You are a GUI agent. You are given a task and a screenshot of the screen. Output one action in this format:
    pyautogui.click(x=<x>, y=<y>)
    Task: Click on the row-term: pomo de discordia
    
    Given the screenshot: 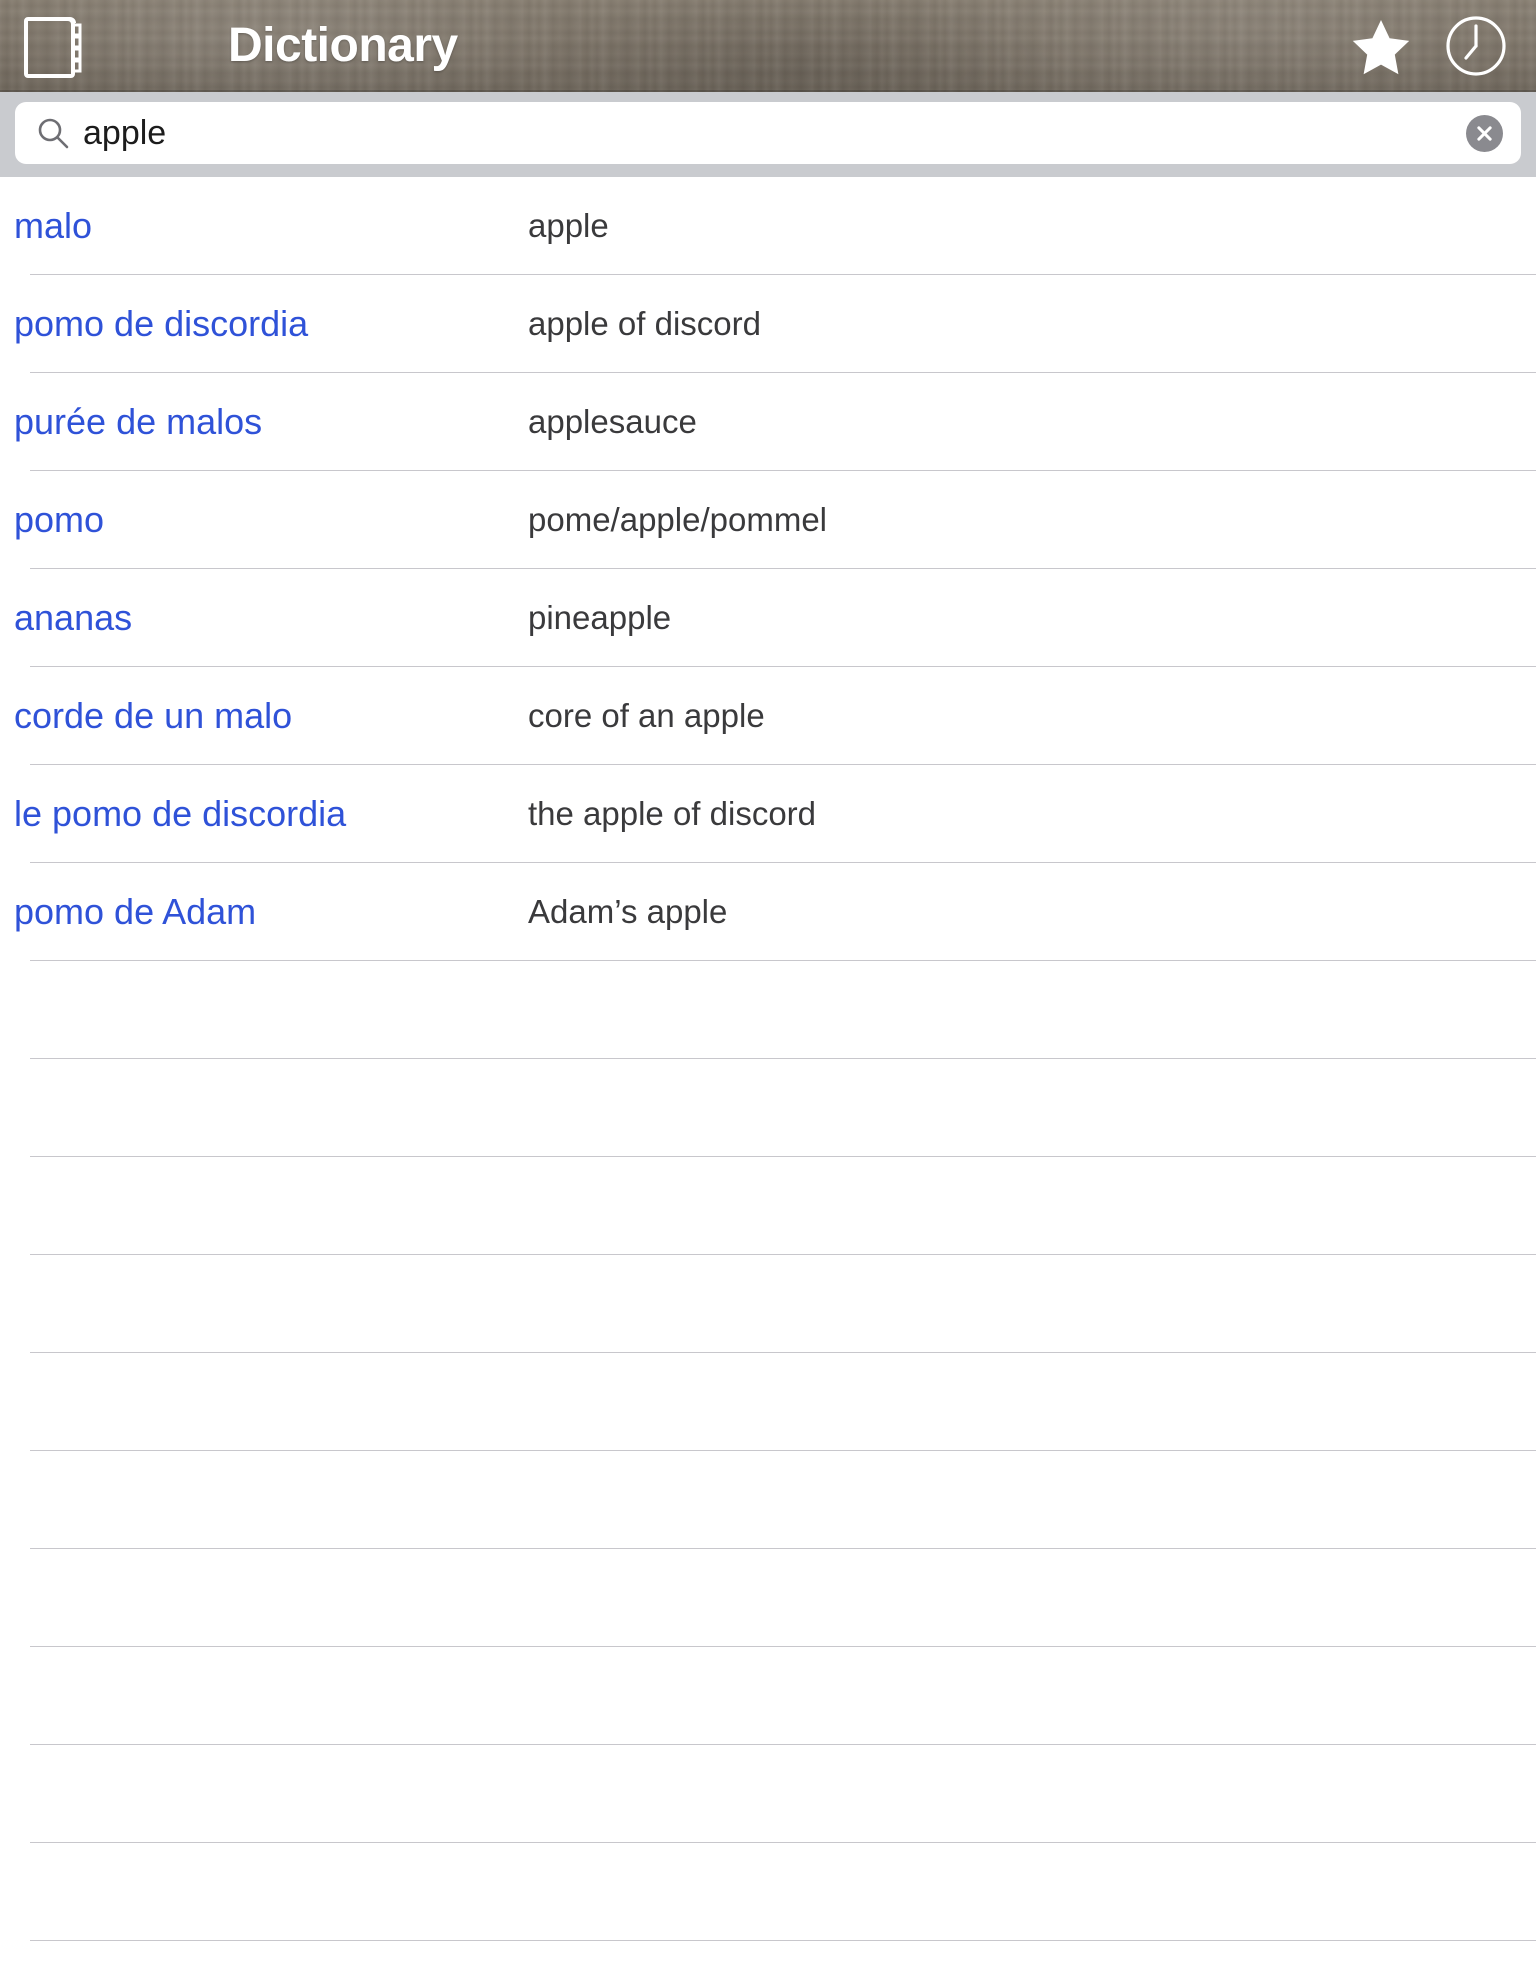 What is the action you would take?
    pyautogui.click(x=161, y=323)
    